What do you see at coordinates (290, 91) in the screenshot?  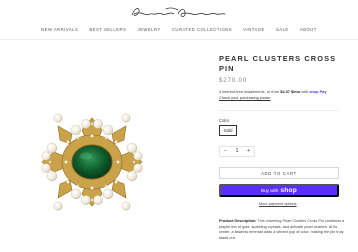 I see `installments-amount: $4.37 $/mo` at bounding box center [290, 91].